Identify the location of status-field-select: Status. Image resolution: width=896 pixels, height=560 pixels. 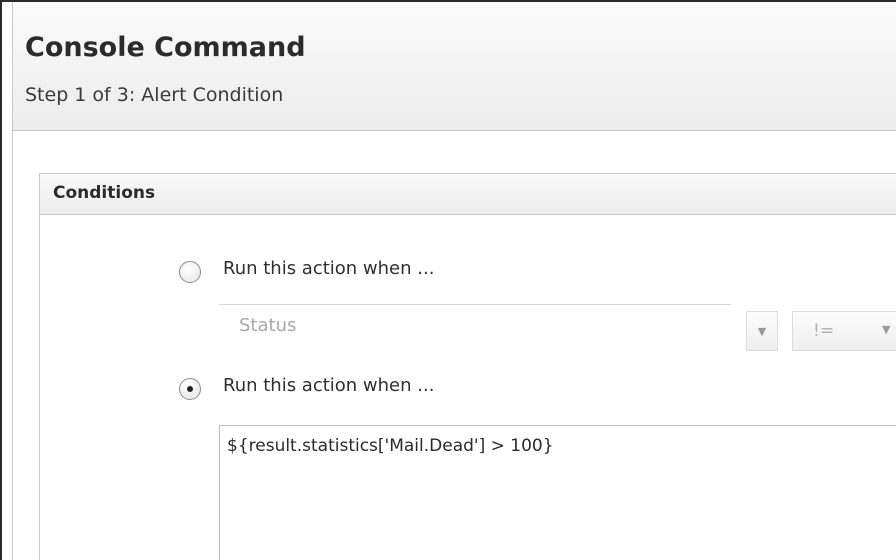
(475, 325).